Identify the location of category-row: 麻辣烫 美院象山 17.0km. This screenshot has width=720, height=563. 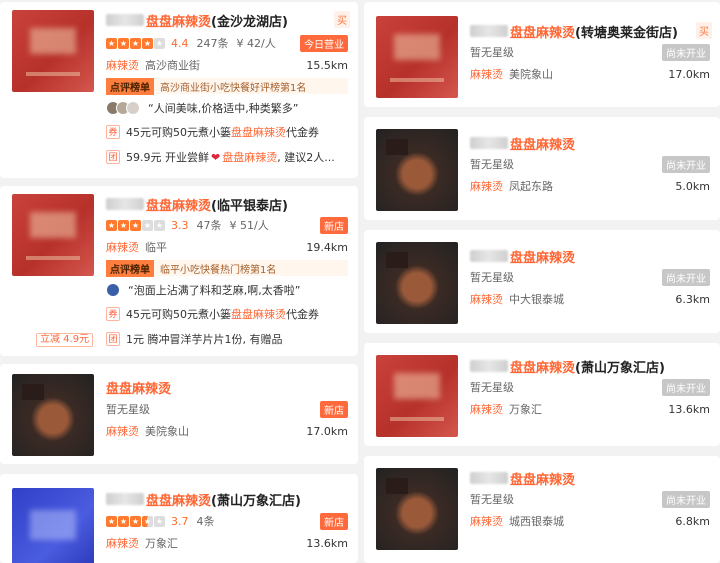
(590, 74).